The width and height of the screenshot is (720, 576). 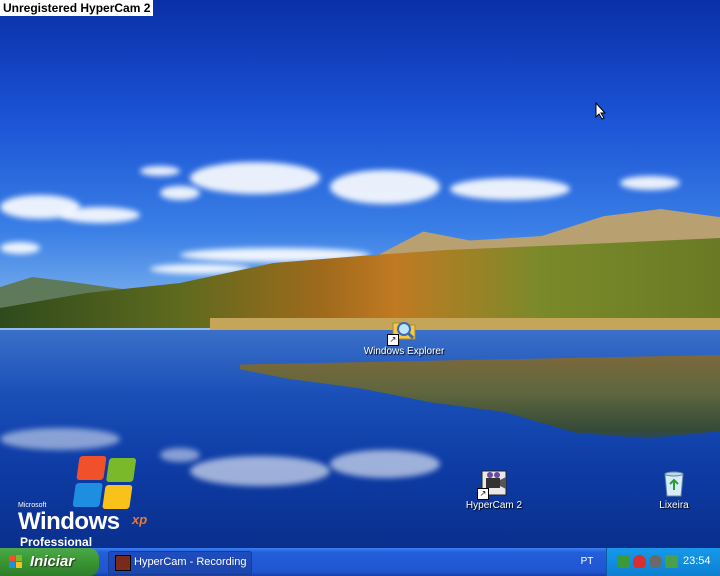 I want to click on start-button-label: Iniciar, so click(x=52, y=561).